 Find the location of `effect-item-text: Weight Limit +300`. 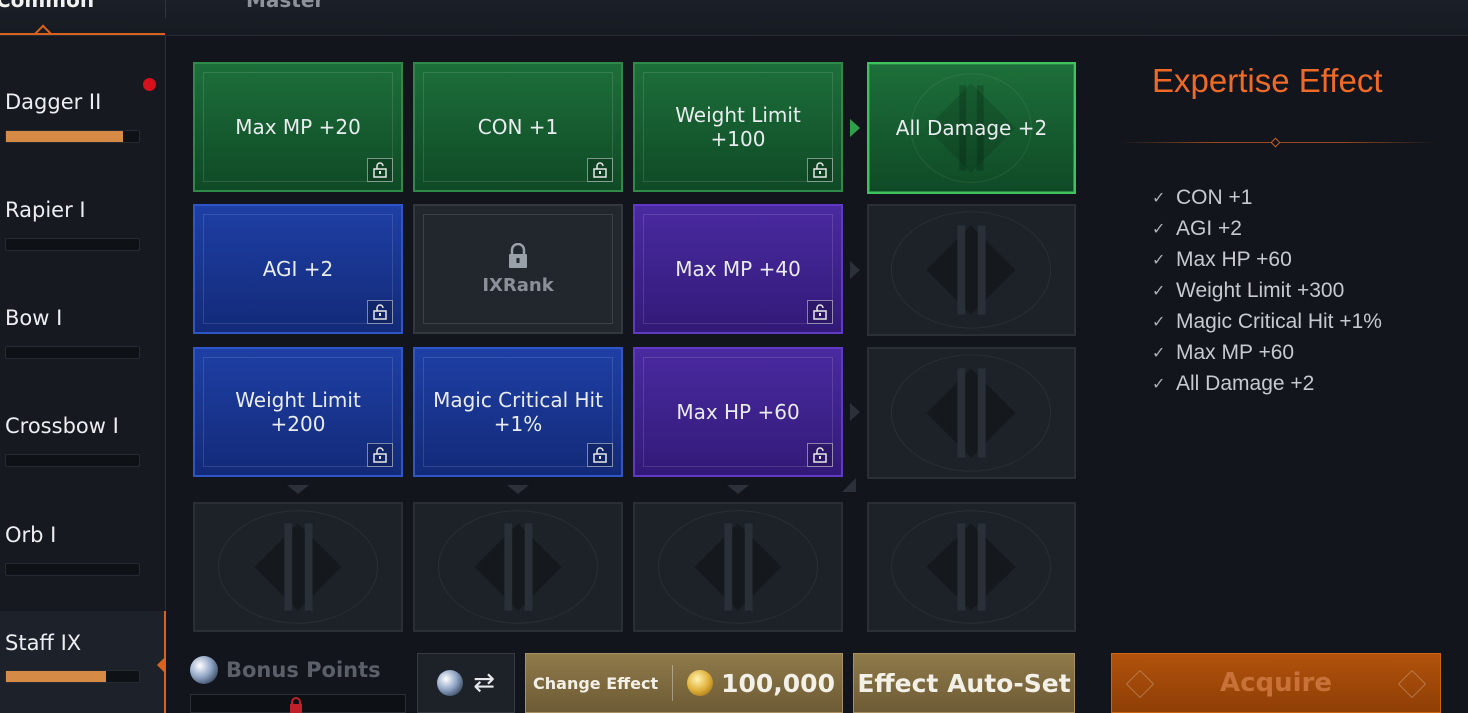

effect-item-text: Weight Limit +300 is located at coordinates (1260, 290).